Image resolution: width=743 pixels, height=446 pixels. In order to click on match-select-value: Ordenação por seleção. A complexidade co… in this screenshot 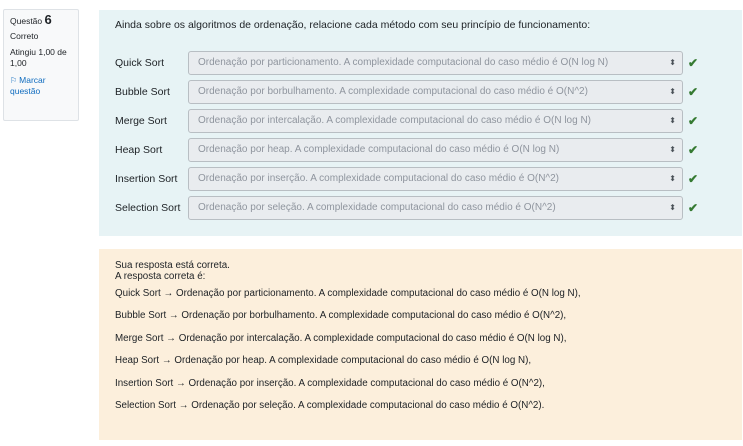, I will do `click(377, 207)`.